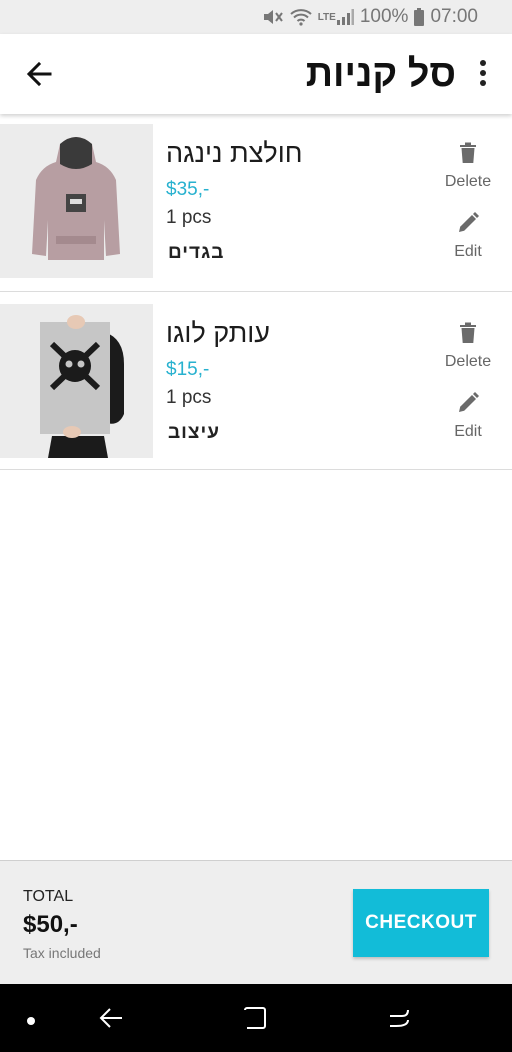  Describe the element at coordinates (31, 1022) in the screenshot. I see `nav-dot-icon` at that location.